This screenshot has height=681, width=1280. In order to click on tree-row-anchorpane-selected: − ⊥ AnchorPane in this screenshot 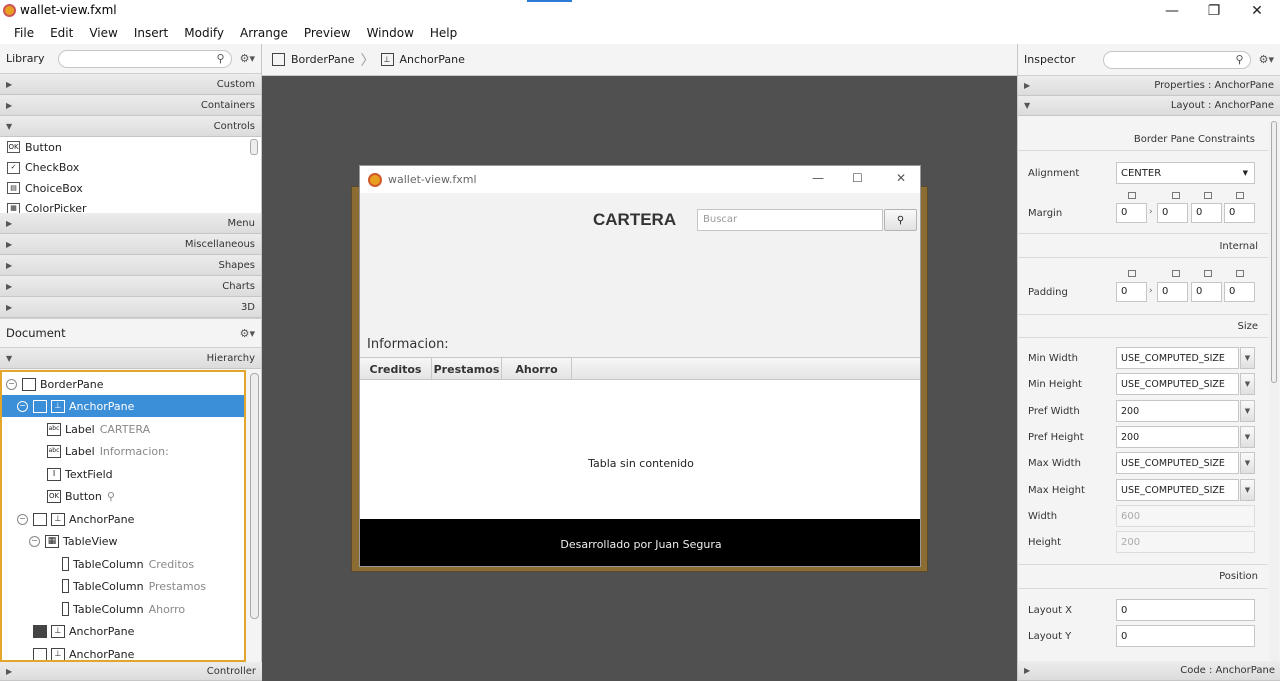, I will do `click(123, 406)`.